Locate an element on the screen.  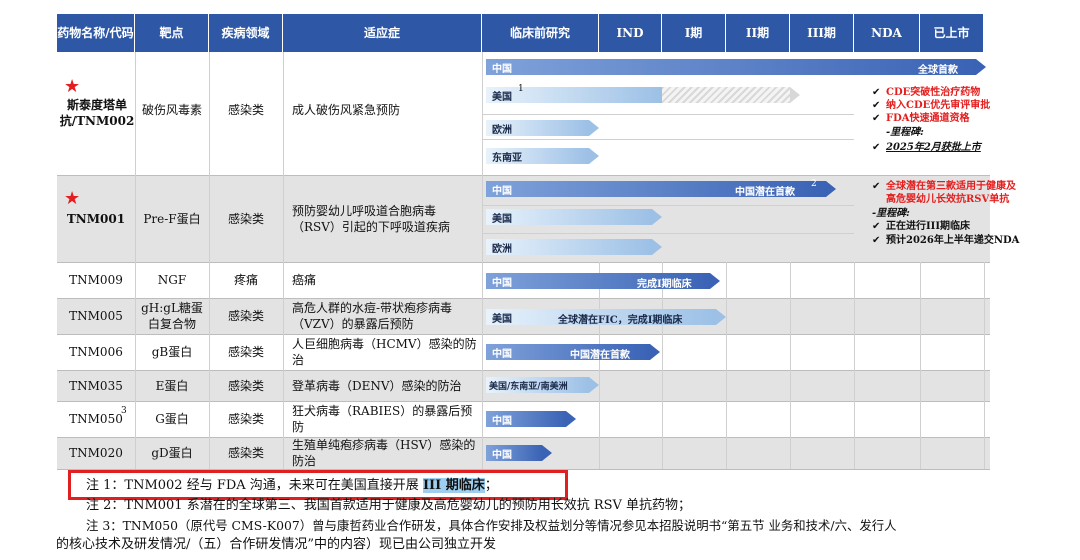
bar-tnm002-usa-planned is located at coordinates (726, 95).